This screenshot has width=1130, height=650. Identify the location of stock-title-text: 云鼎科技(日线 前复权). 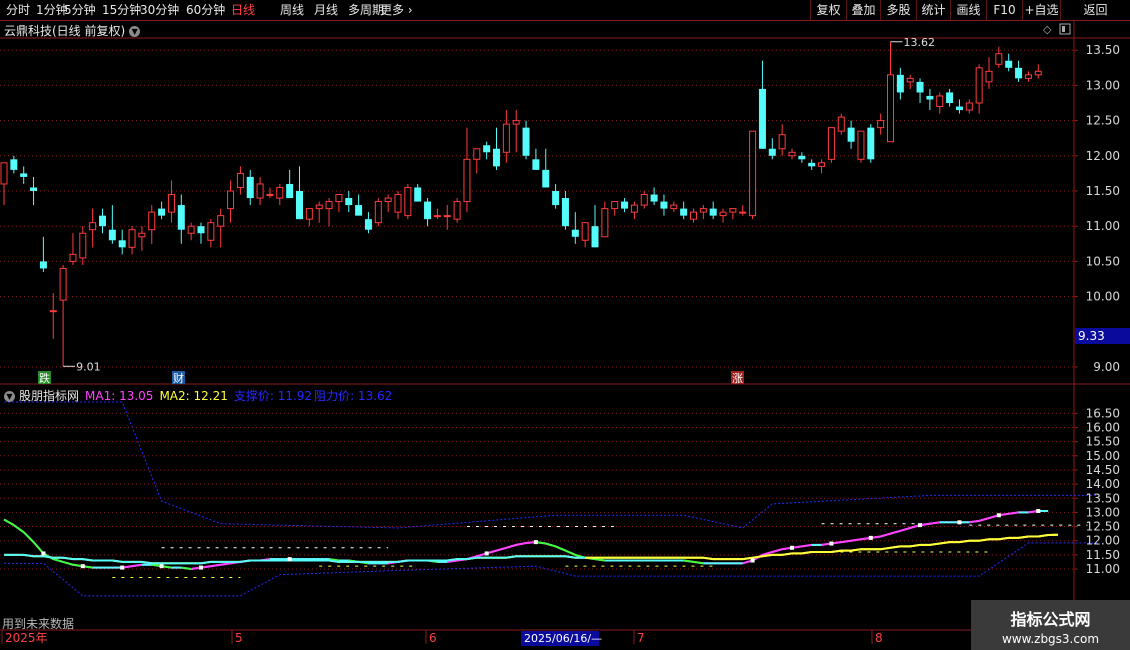
(65, 31).